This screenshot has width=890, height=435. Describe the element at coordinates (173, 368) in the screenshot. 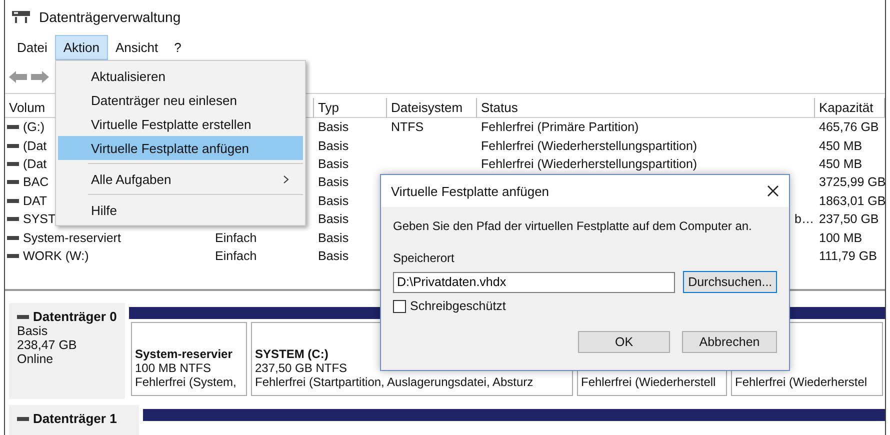

I see `partition-size: 100 MB NTFS` at that location.